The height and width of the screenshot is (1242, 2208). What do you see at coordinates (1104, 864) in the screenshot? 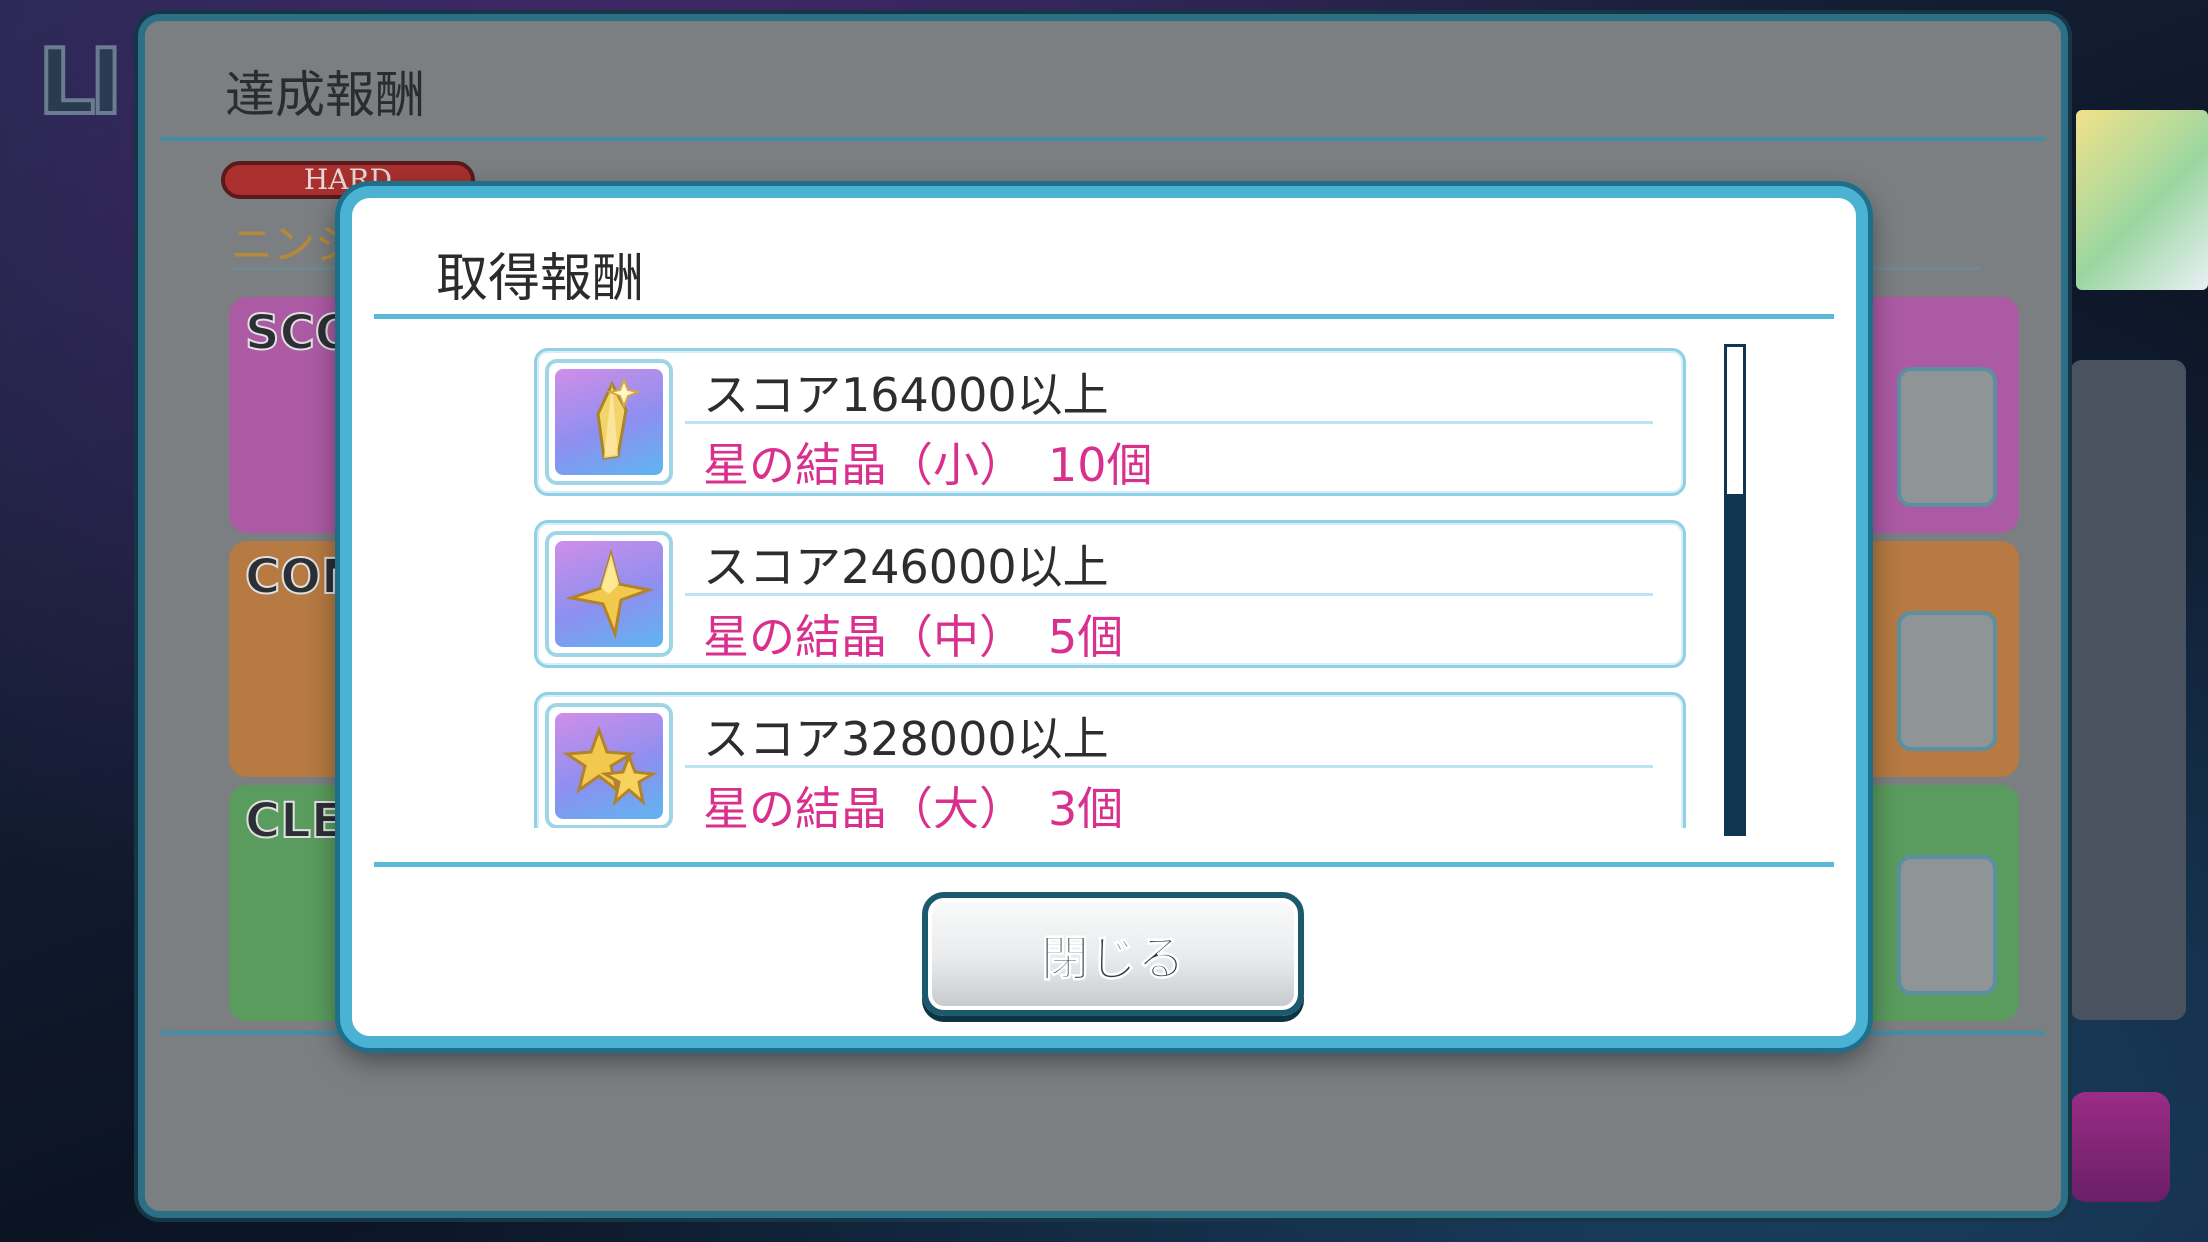
I see `modal-footer-divider` at bounding box center [1104, 864].